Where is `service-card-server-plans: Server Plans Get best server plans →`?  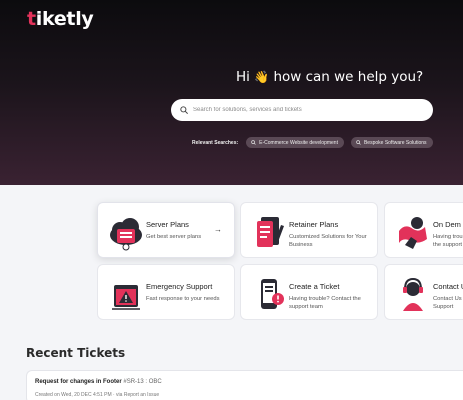
service-card-server-plans: Server Plans Get best server plans → is located at coordinates (166, 230).